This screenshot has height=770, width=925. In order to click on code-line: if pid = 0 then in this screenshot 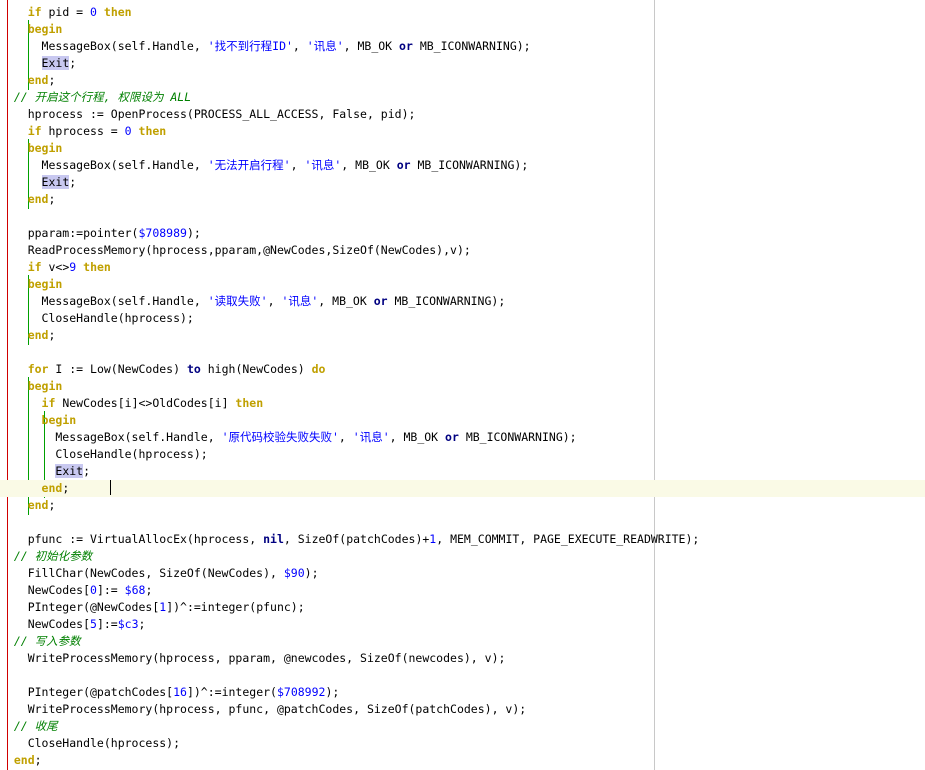, I will do `click(462, 12)`.